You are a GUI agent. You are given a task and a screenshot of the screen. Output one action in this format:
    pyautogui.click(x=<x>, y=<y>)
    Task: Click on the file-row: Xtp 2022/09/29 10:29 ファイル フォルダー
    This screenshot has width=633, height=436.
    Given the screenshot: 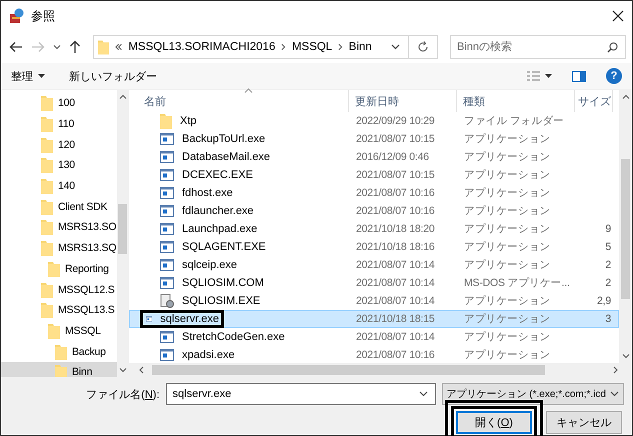 What is the action you would take?
    pyautogui.click(x=374, y=121)
    